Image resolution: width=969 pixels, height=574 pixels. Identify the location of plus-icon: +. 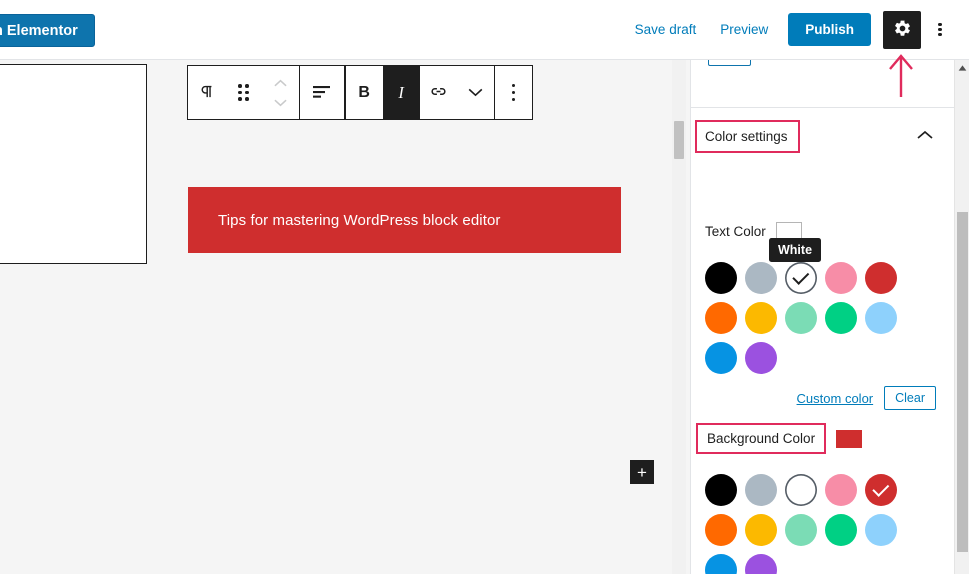
(642, 472).